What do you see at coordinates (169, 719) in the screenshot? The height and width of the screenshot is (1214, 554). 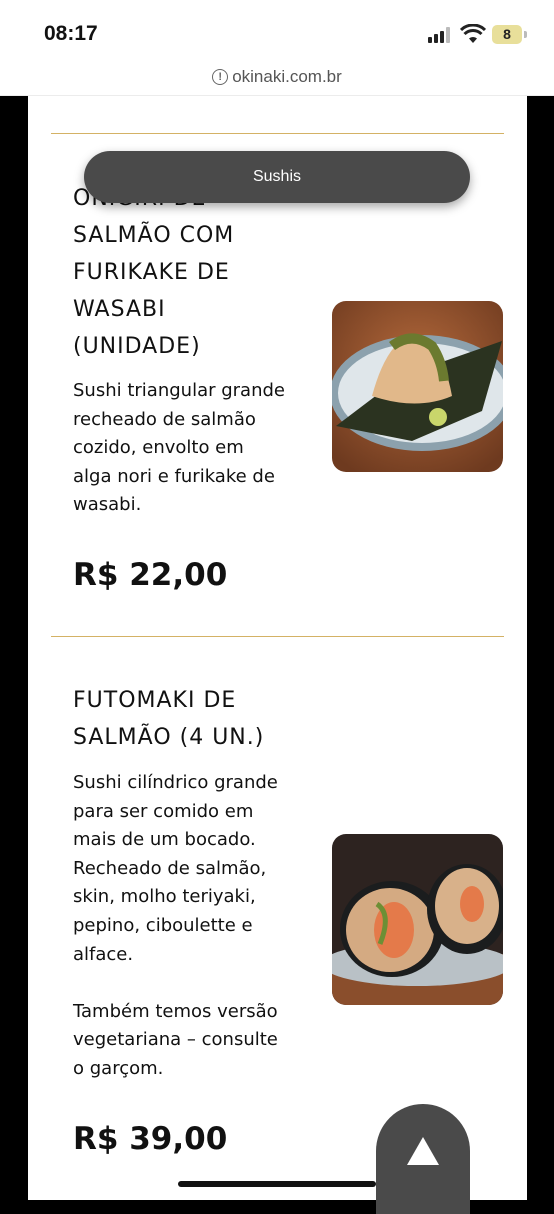 I see `item-title: FUTOMAKI DE SALMÃO (4 UN.)` at bounding box center [169, 719].